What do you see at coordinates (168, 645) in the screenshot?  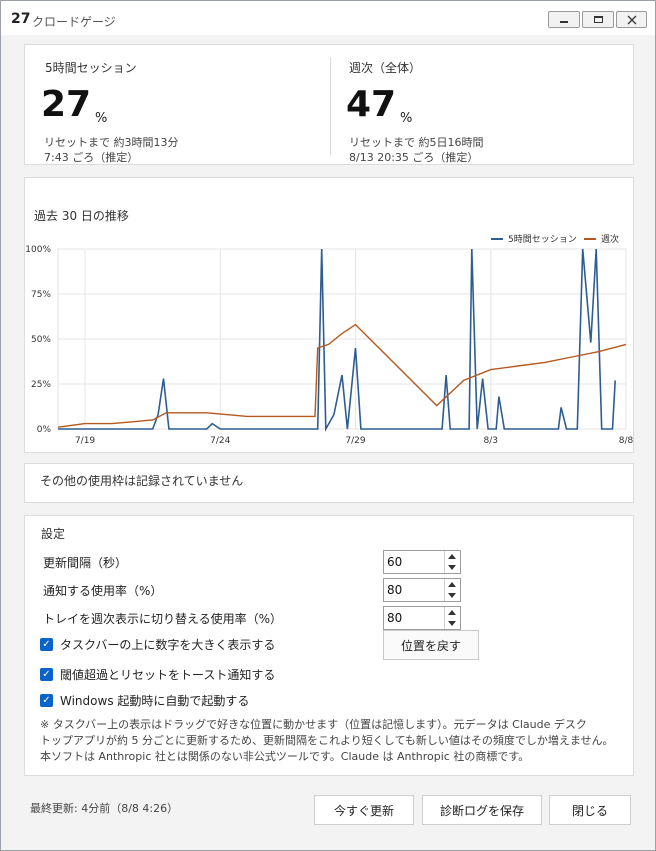 I see `taskbar-large-number-label: タスクバーの上に数字を大きく表示する` at bounding box center [168, 645].